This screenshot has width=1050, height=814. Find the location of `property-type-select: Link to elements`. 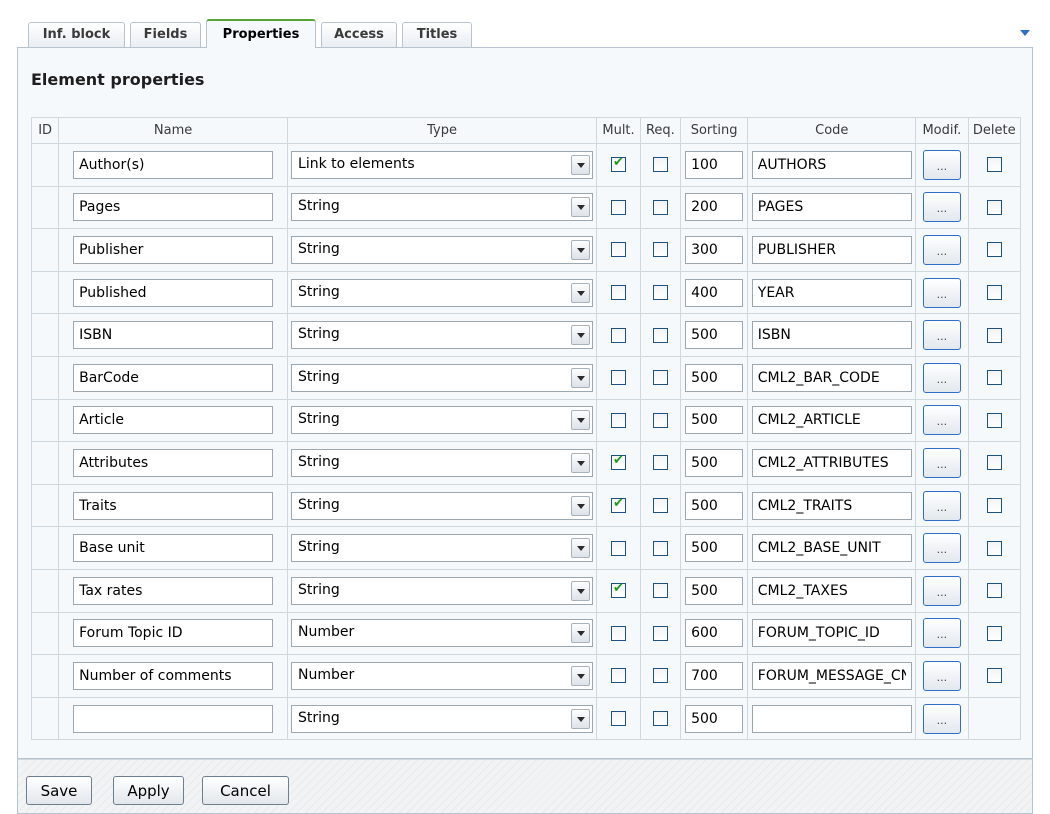

property-type-select: Link to elements is located at coordinates (442, 164).